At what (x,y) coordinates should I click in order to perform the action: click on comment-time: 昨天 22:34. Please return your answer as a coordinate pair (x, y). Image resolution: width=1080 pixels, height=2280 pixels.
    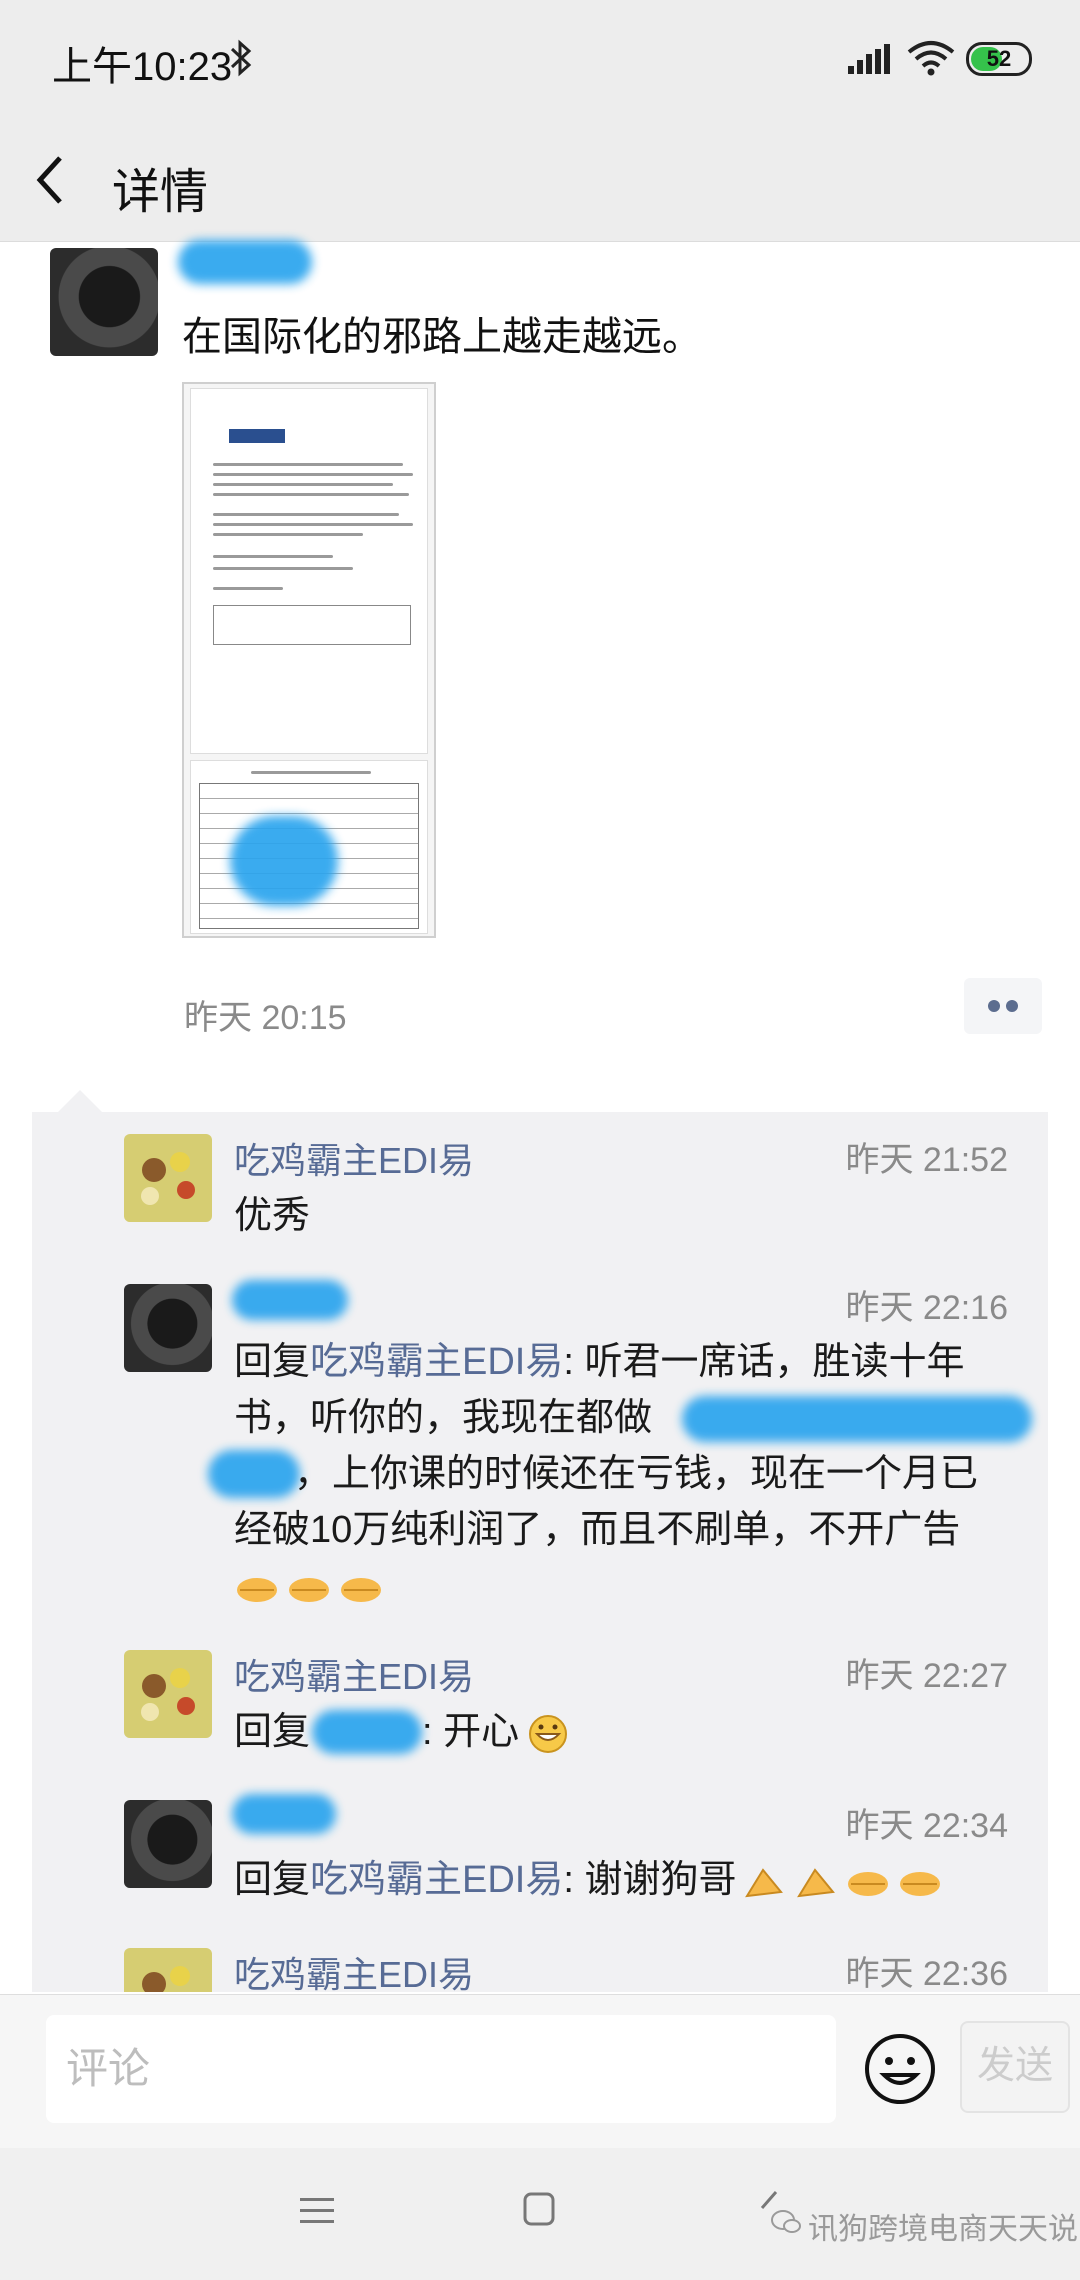
    Looking at the image, I should click on (926, 1826).